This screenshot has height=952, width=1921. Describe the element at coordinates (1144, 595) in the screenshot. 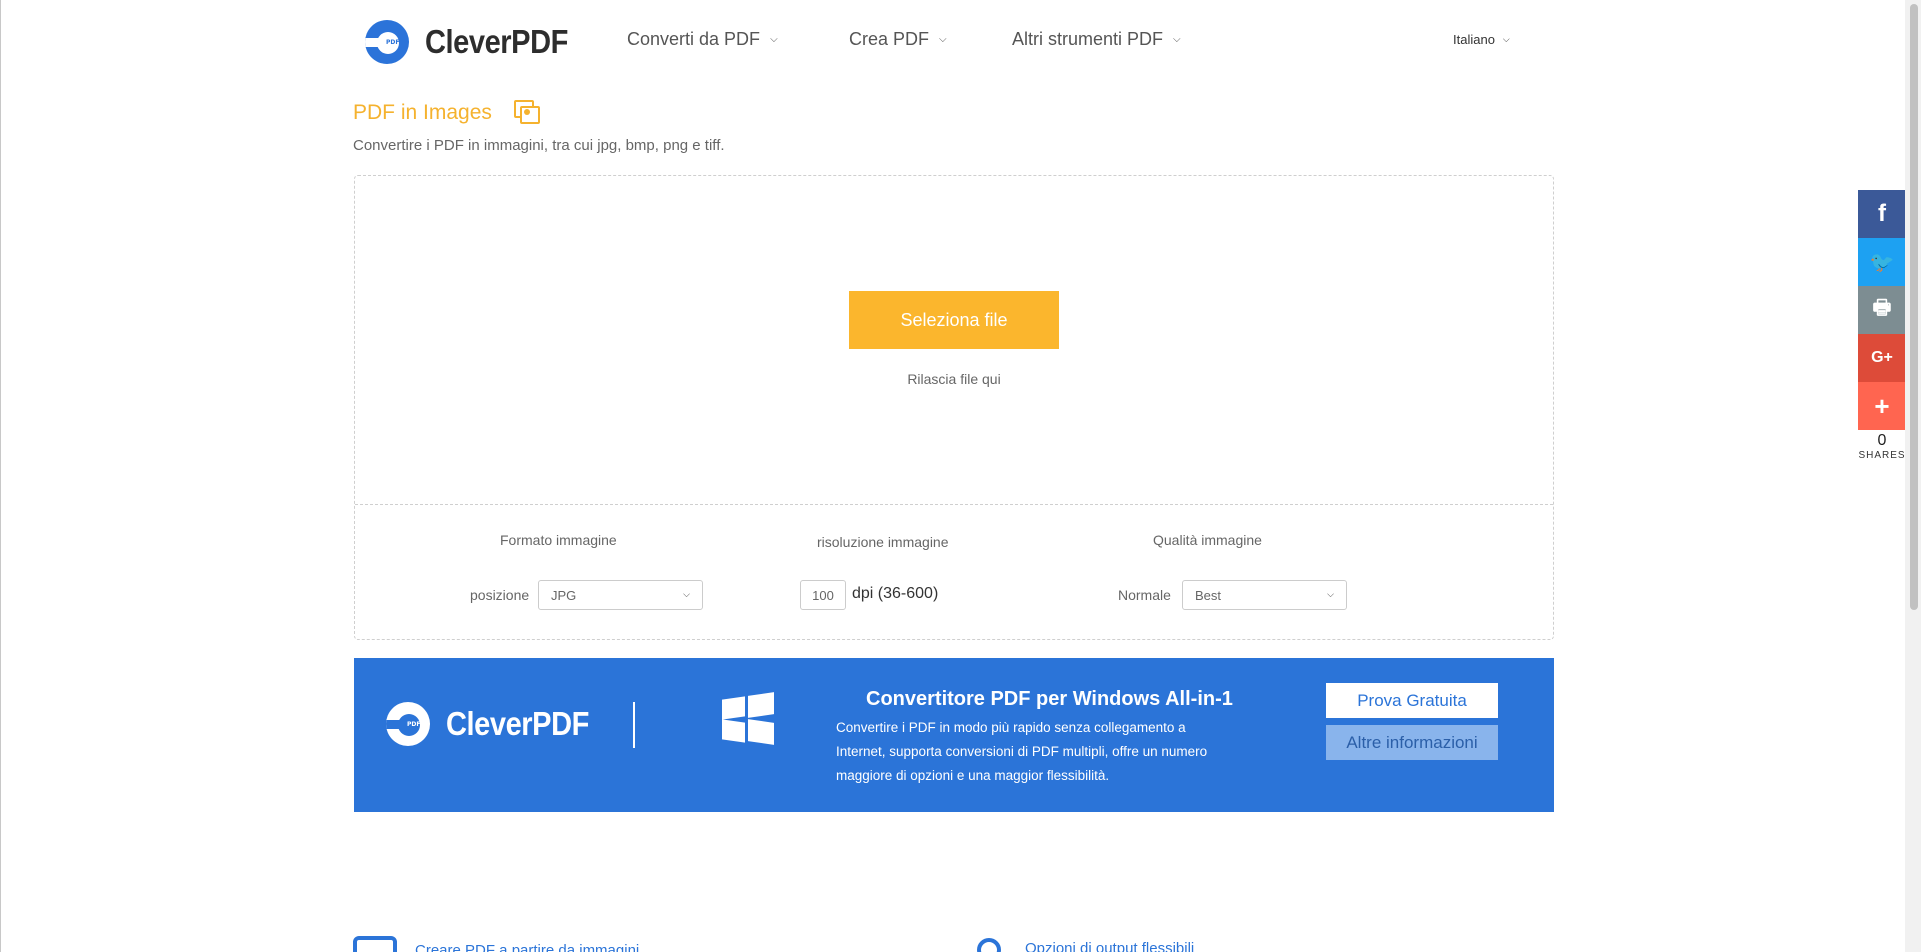

I see `quality-label: Normale` at that location.